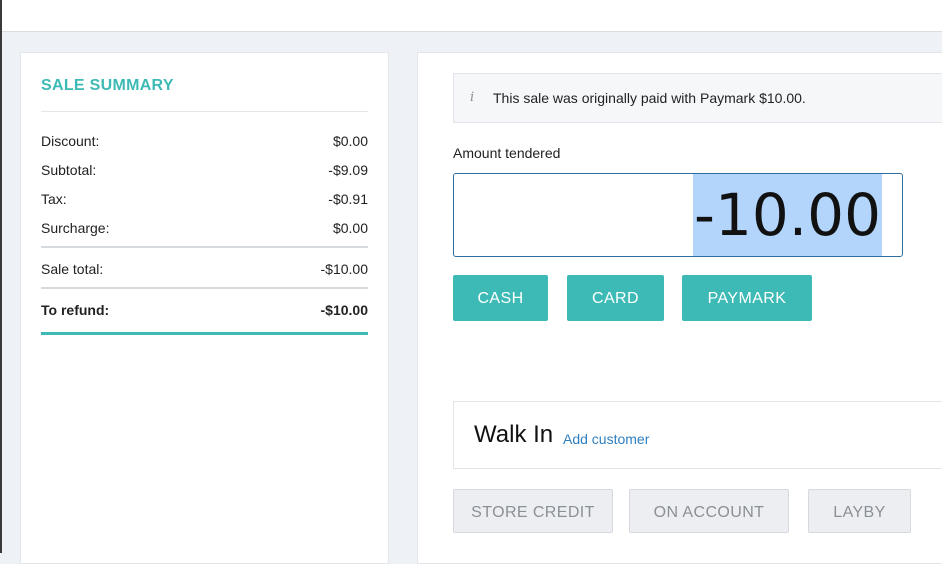 Image resolution: width=942 pixels, height=564 pixels. I want to click on summary-row-label: Discount:, so click(70, 141).